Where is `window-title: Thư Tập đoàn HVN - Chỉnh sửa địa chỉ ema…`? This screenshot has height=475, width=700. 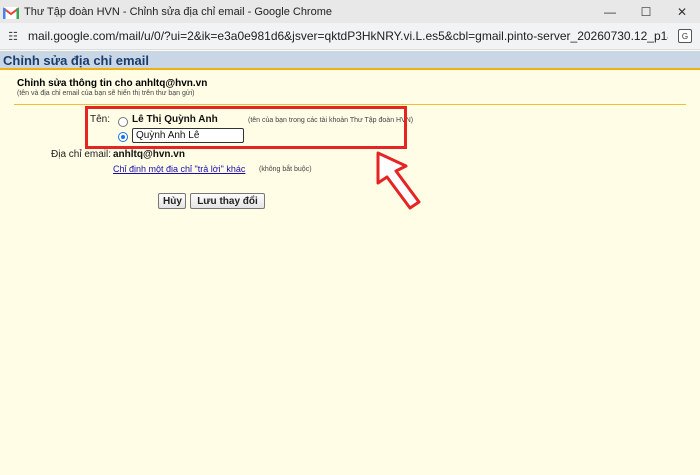 window-title: Thư Tập đoàn HVN - Chỉnh sửa địa chỉ ema… is located at coordinates (178, 11).